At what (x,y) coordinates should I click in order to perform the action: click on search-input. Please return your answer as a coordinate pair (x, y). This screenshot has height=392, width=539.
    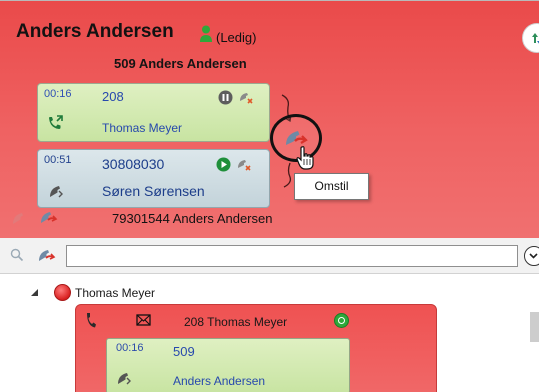
    Looking at the image, I should click on (292, 256).